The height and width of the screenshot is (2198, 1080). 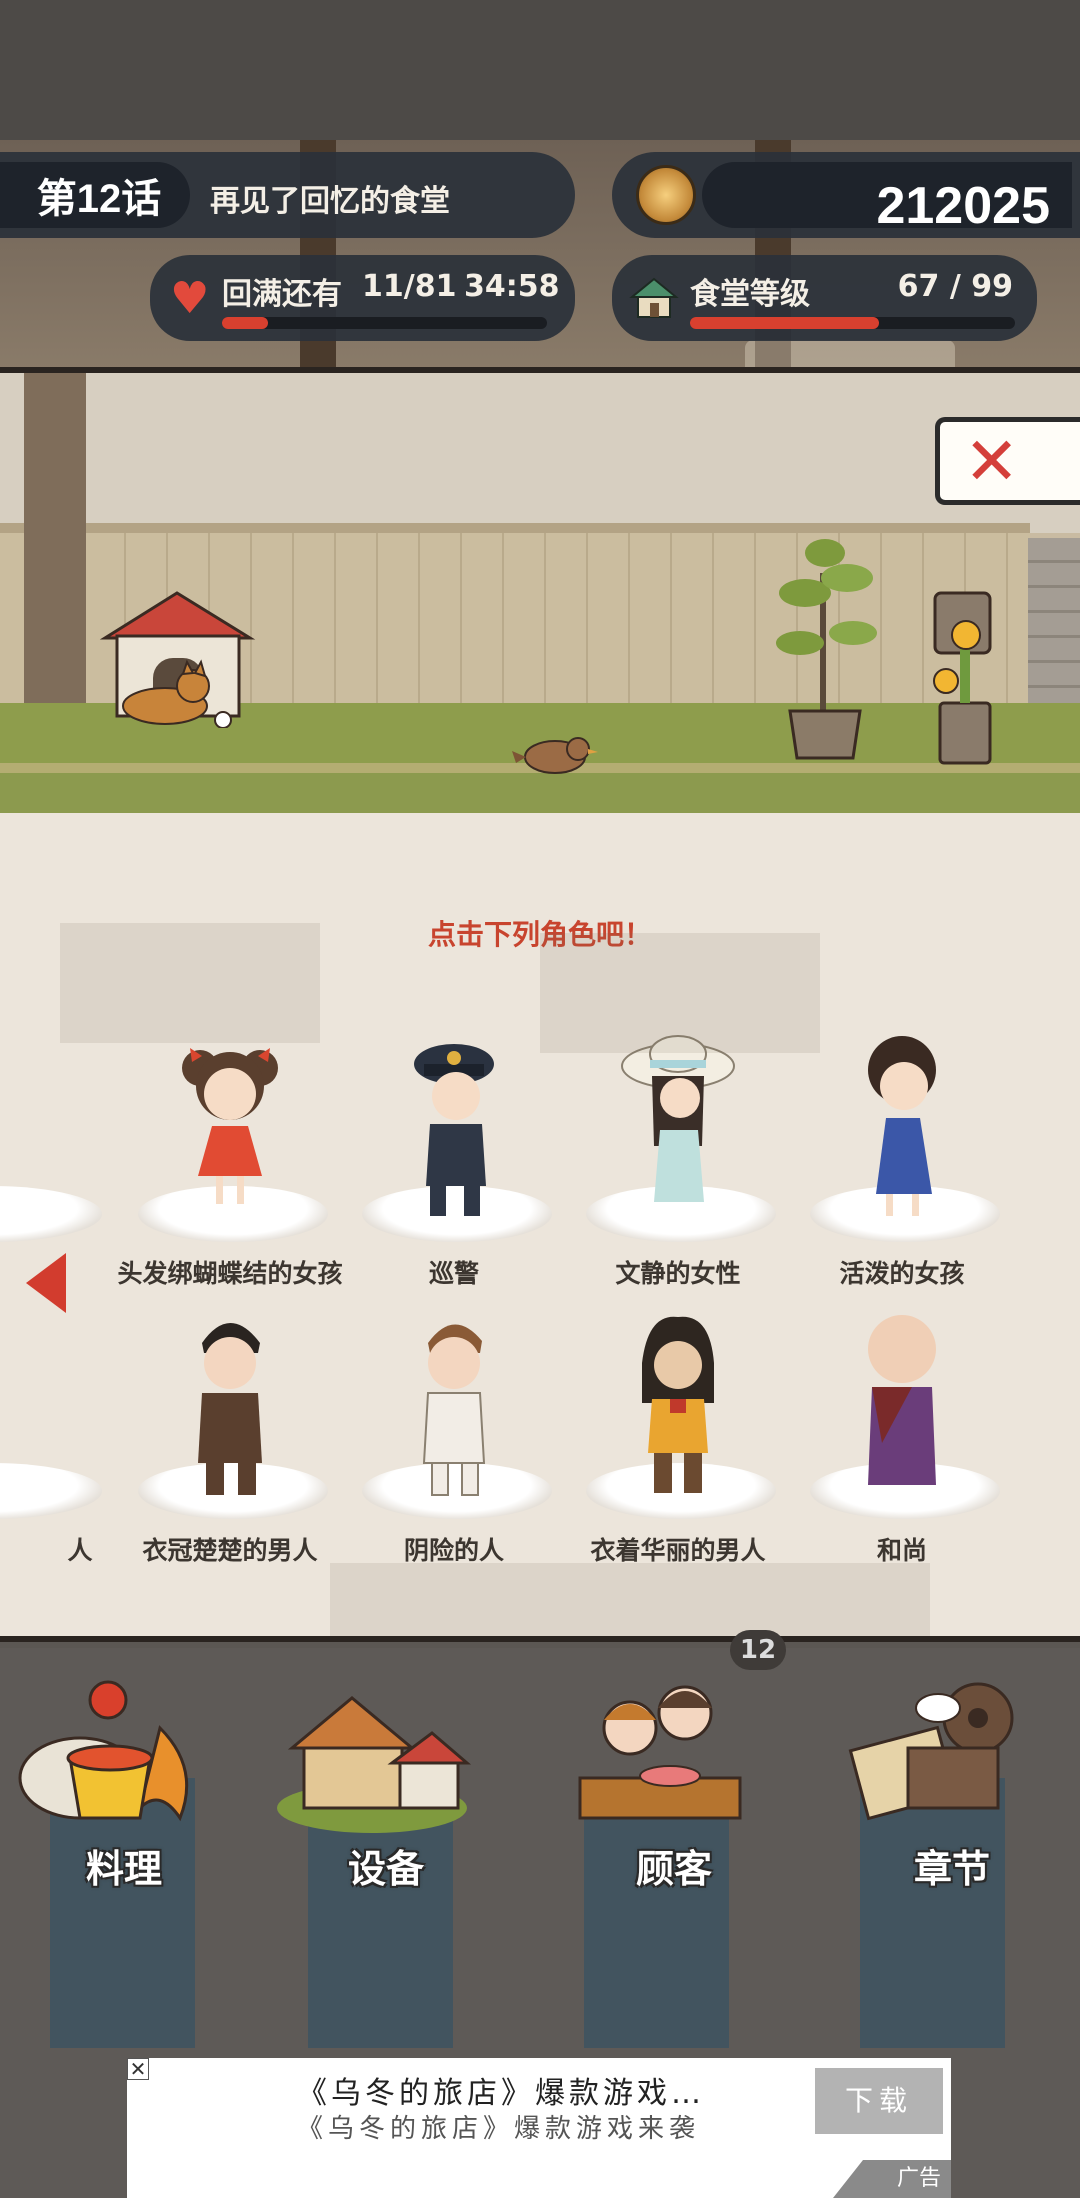 I want to click on nav-customers: 顾客, so click(x=660, y=1858).